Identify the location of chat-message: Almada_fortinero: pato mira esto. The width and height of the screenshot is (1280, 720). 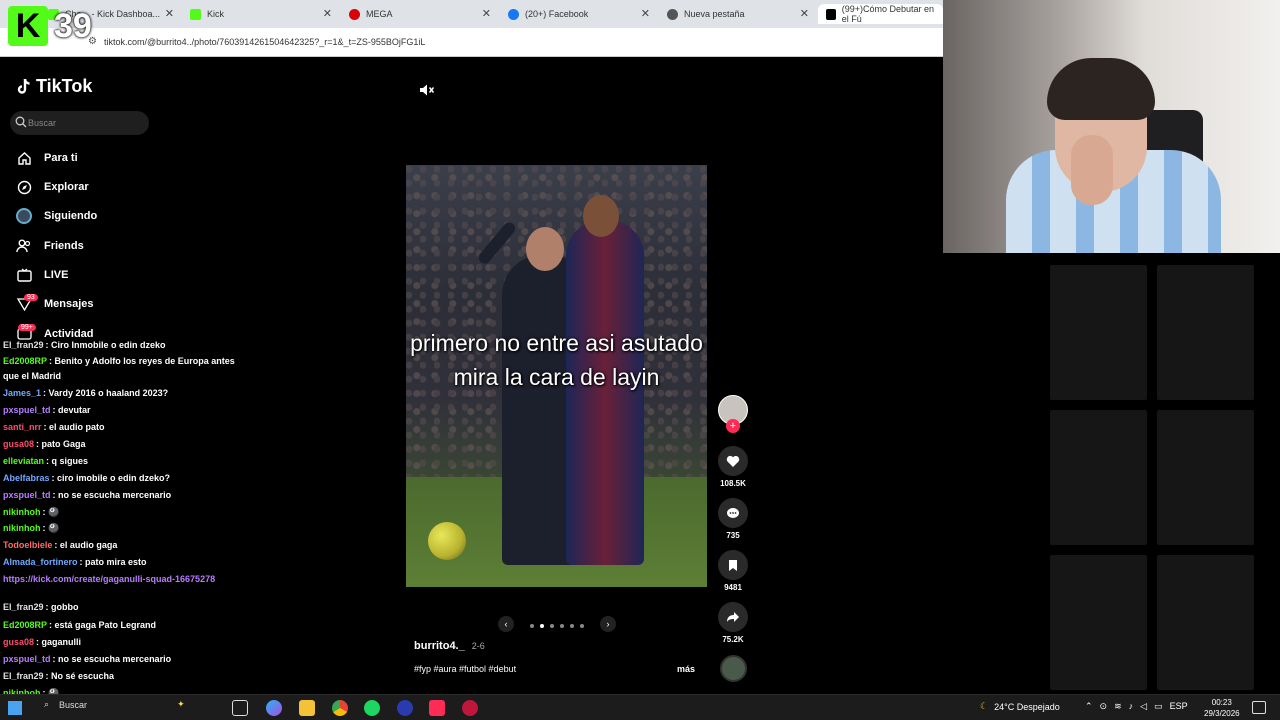
(75, 562).